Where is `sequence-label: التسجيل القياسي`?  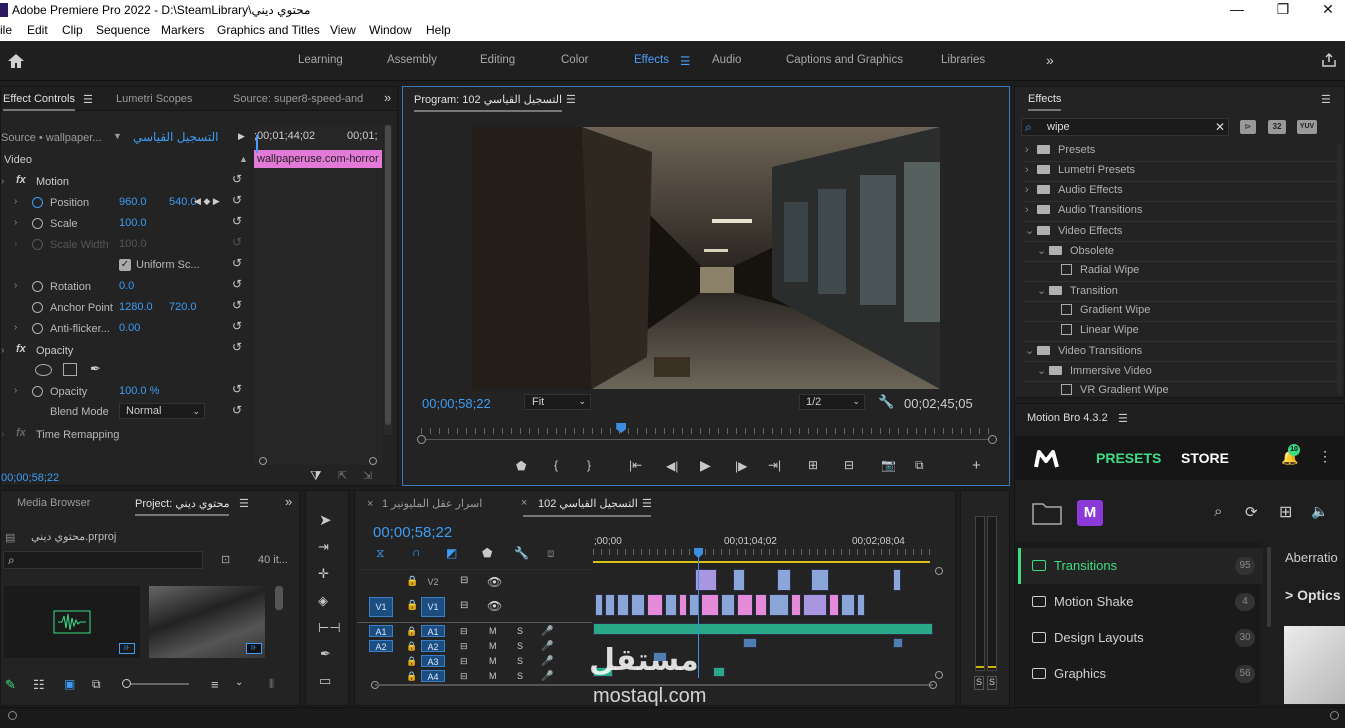
sequence-label: التسجيل القياسي is located at coordinates (176, 137).